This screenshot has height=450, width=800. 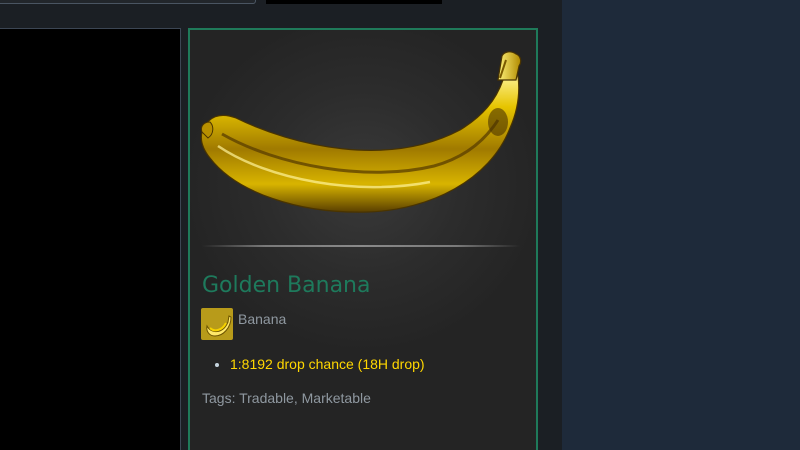 What do you see at coordinates (286, 285) in the screenshot?
I see `item-name: Golden Banana` at bounding box center [286, 285].